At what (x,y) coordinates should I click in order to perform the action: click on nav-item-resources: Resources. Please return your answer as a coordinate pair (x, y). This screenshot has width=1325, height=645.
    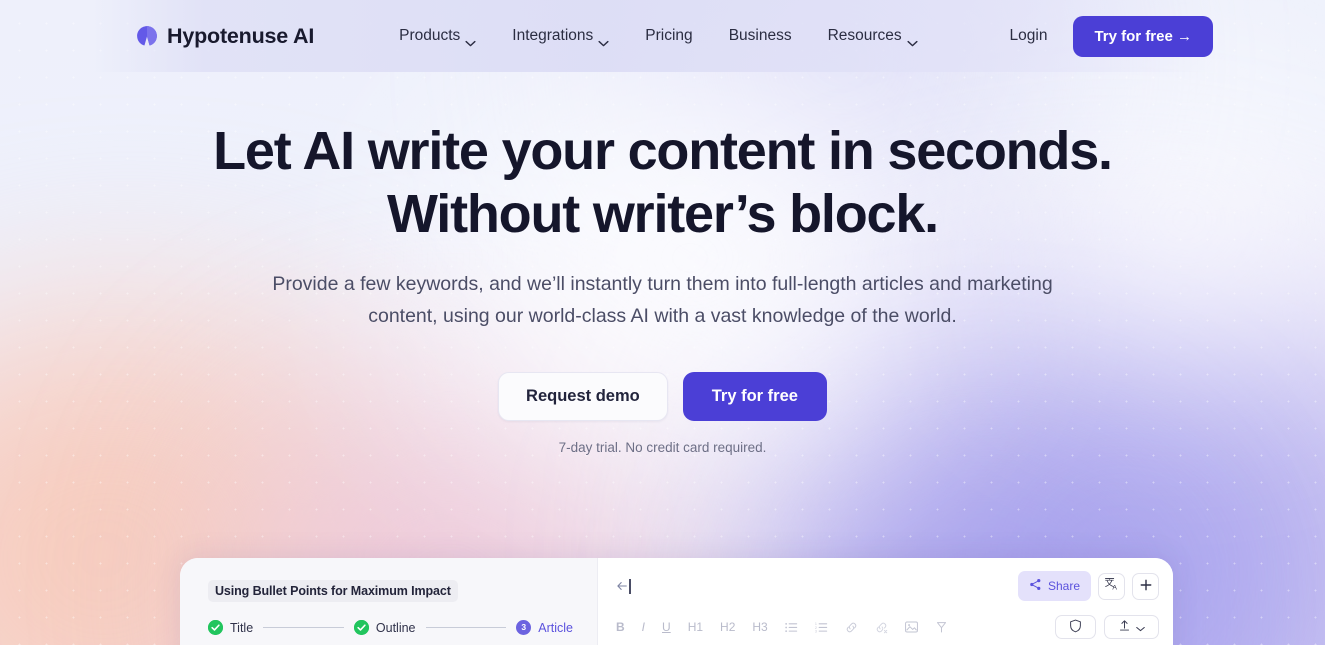
    Looking at the image, I should click on (872, 36).